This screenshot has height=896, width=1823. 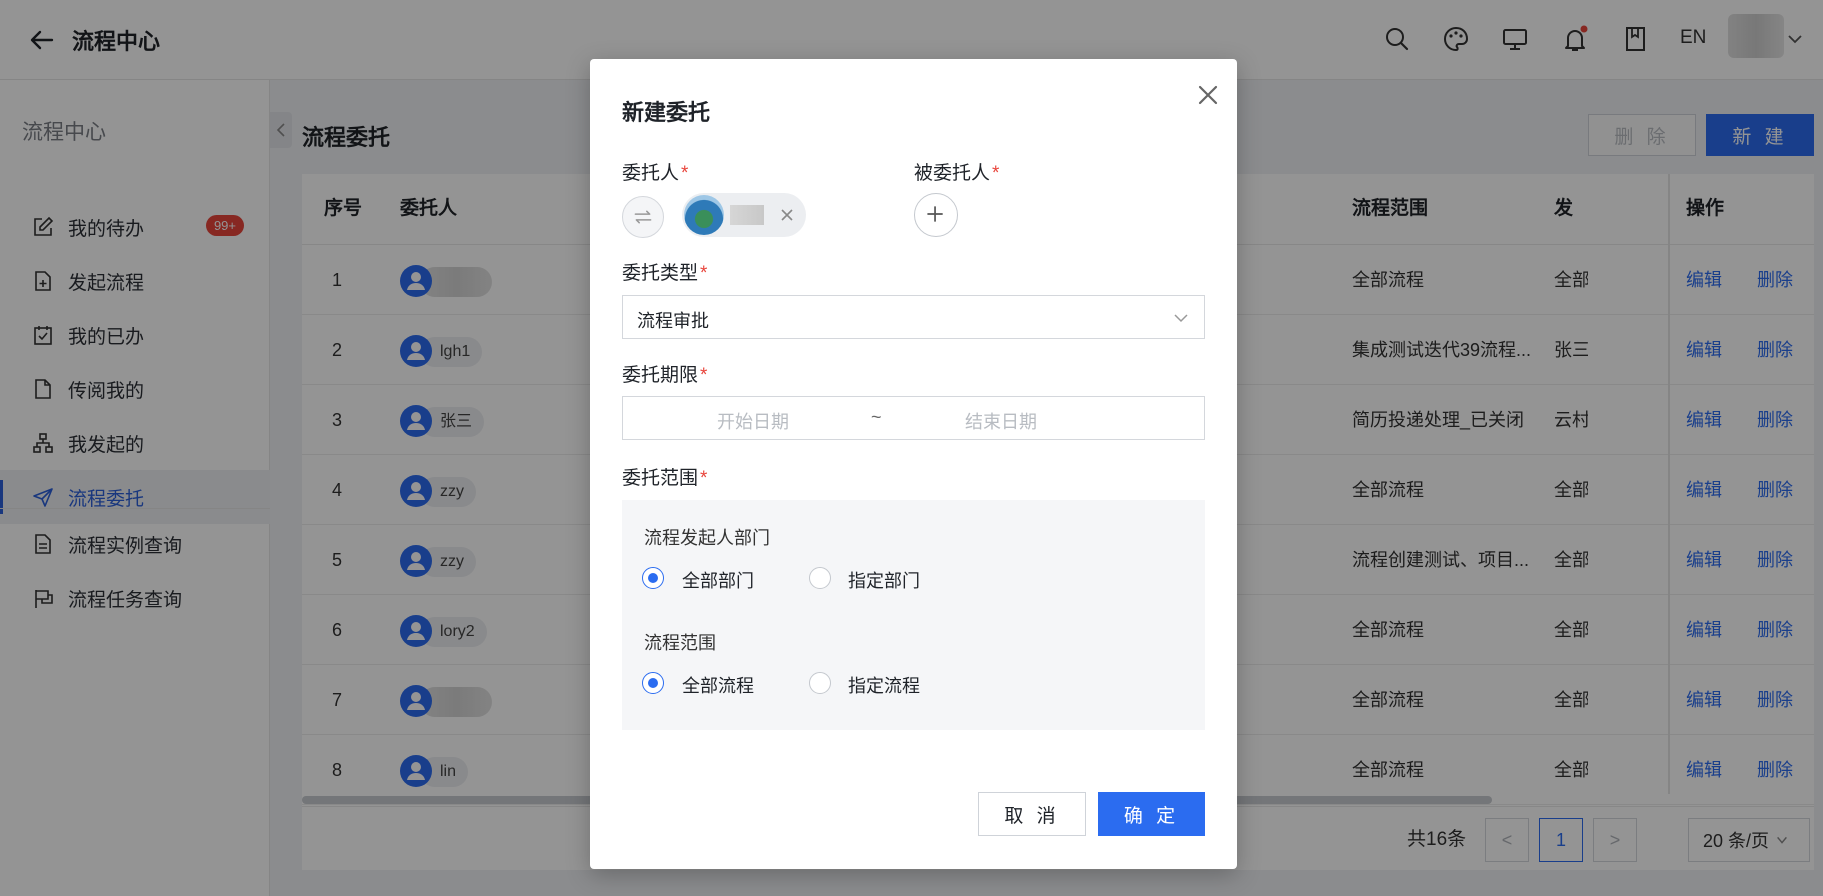 What do you see at coordinates (1151, 814) in the screenshot?
I see `confirm-button: 确 定` at bounding box center [1151, 814].